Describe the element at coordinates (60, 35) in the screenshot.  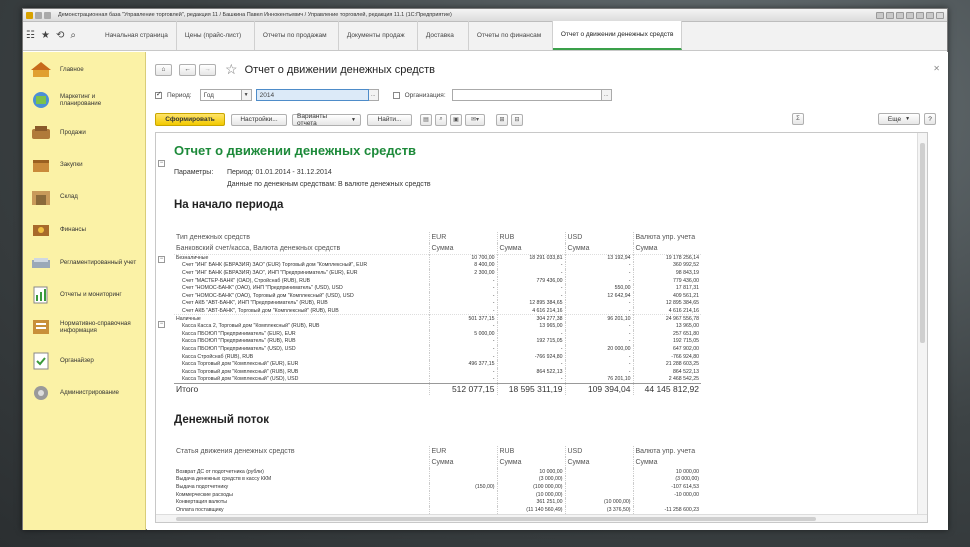
I see `history-icon: ⟲` at that location.